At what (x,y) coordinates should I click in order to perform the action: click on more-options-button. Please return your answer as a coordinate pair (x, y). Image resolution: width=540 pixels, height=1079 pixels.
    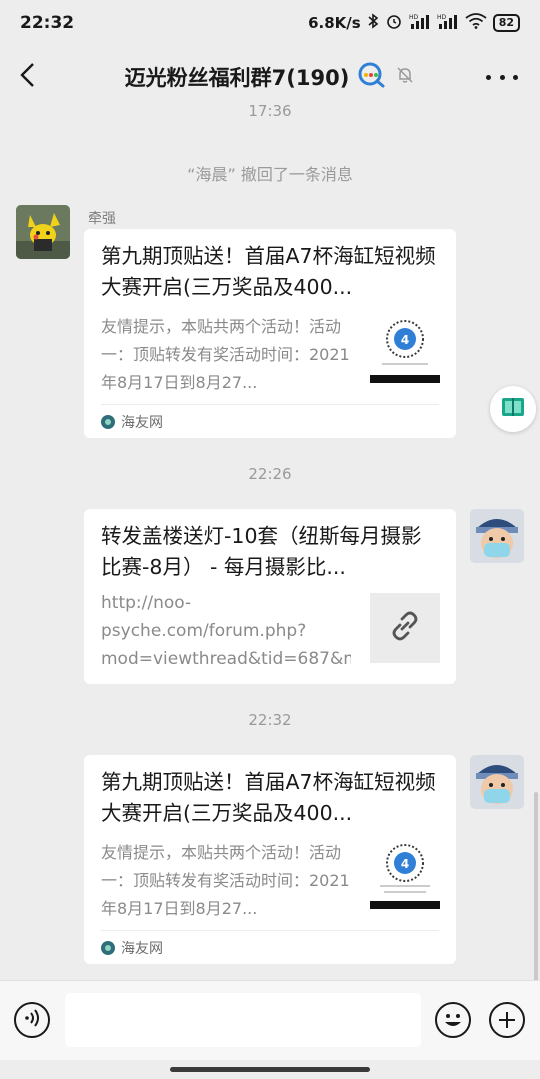
    Looking at the image, I should click on (502, 77).